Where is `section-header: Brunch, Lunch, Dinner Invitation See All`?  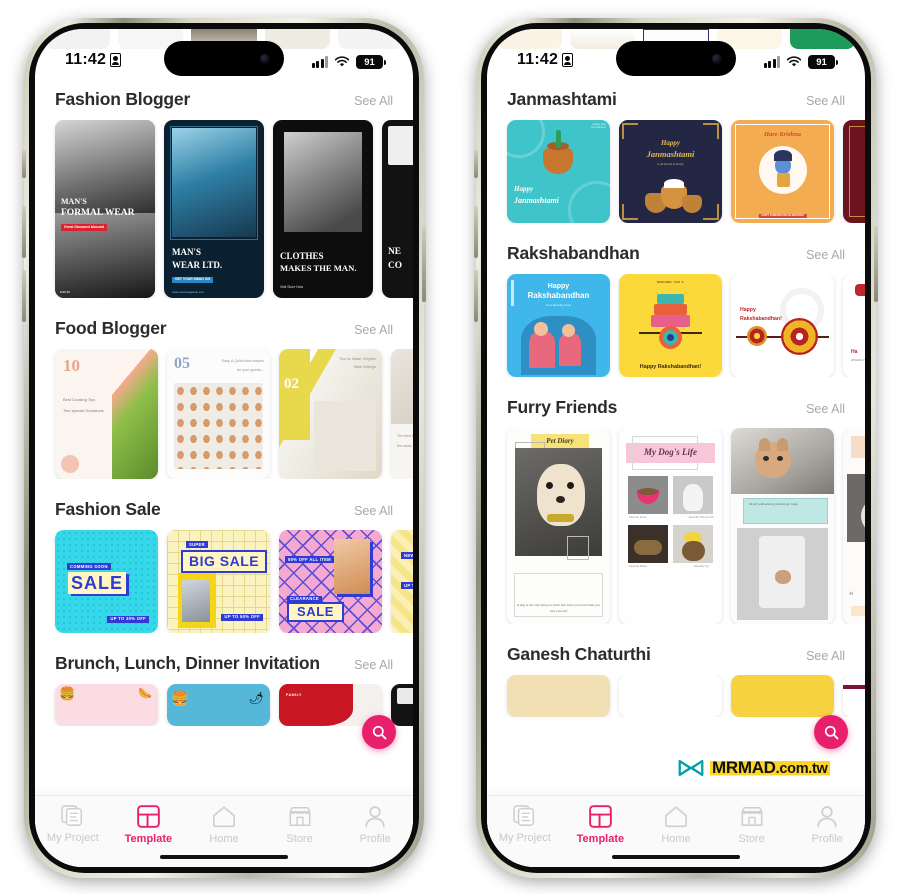
section-header: Brunch, Lunch, Dinner Invitation See All is located at coordinates (224, 661).